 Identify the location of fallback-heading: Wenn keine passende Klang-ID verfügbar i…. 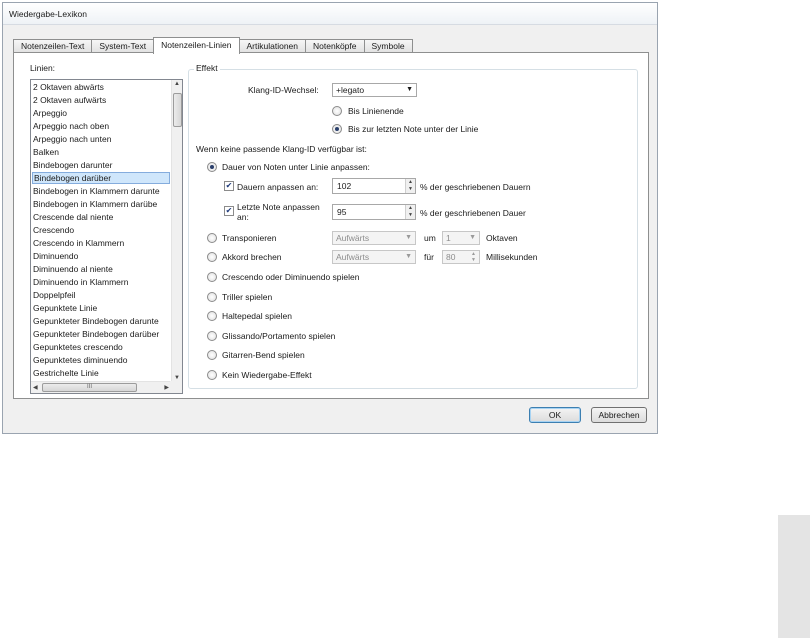
(281, 149).